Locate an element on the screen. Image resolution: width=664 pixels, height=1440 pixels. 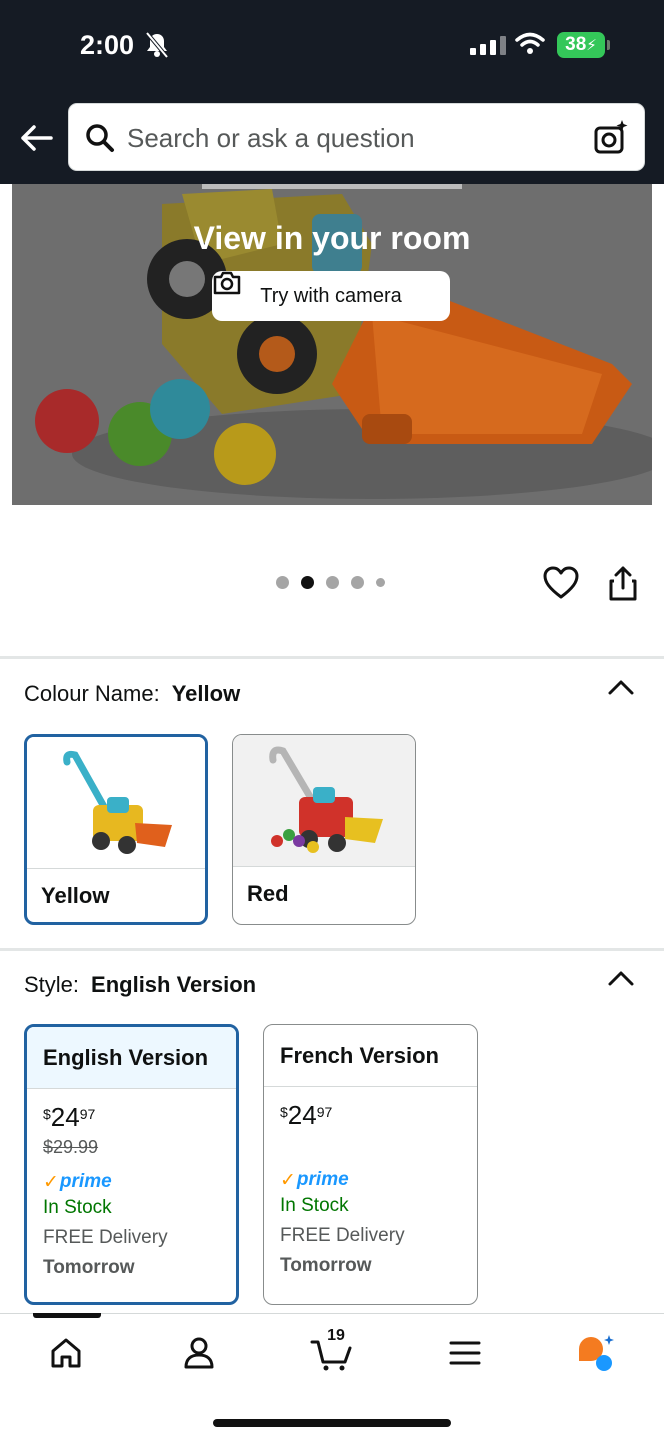
colour-option-yellow: Yellow is located at coordinates (116, 829).